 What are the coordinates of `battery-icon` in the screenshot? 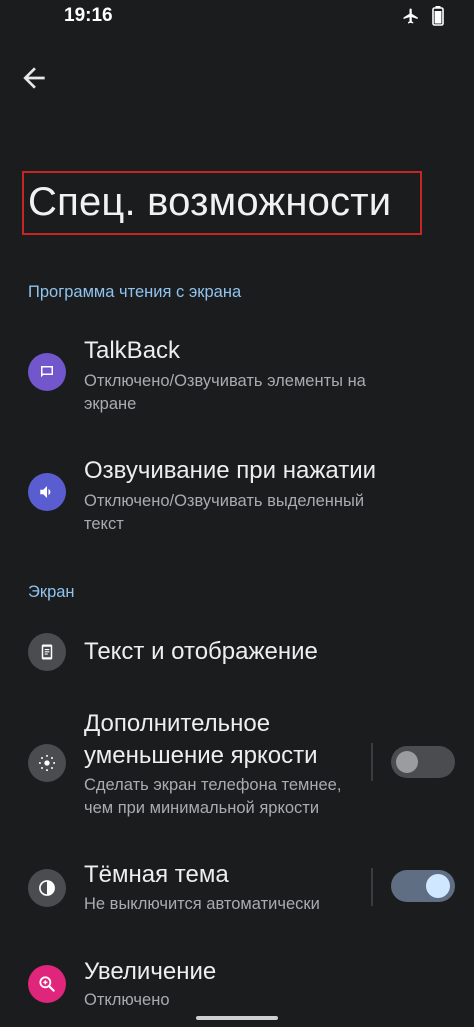 It's located at (438, 18).